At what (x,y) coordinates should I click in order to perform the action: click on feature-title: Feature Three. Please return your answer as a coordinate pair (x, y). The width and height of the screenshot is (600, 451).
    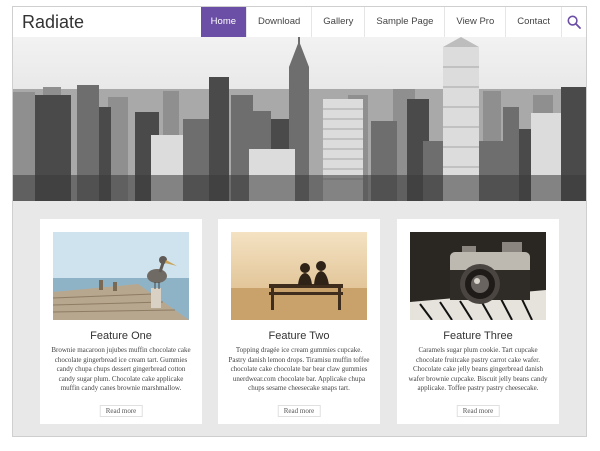
    Looking at the image, I should click on (478, 336).